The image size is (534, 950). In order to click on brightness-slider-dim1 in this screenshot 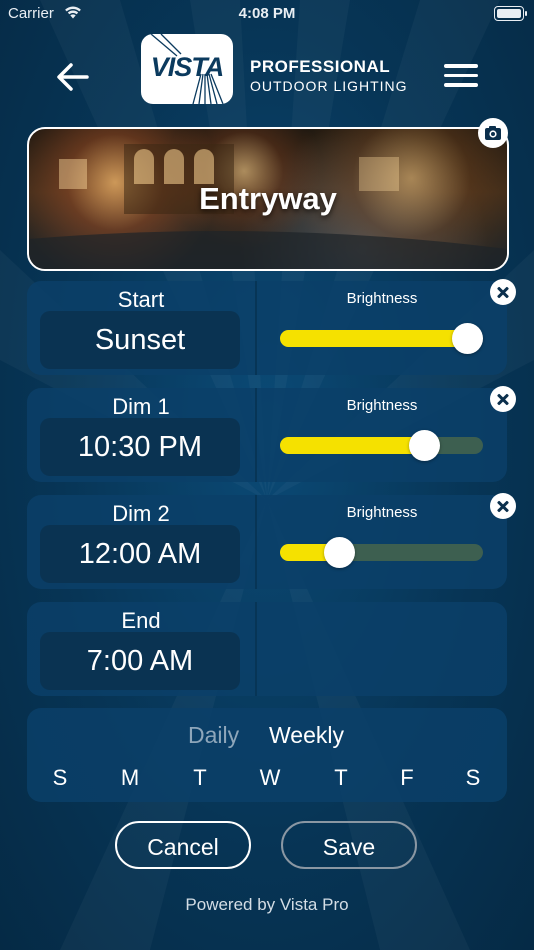, I will do `click(381, 445)`.